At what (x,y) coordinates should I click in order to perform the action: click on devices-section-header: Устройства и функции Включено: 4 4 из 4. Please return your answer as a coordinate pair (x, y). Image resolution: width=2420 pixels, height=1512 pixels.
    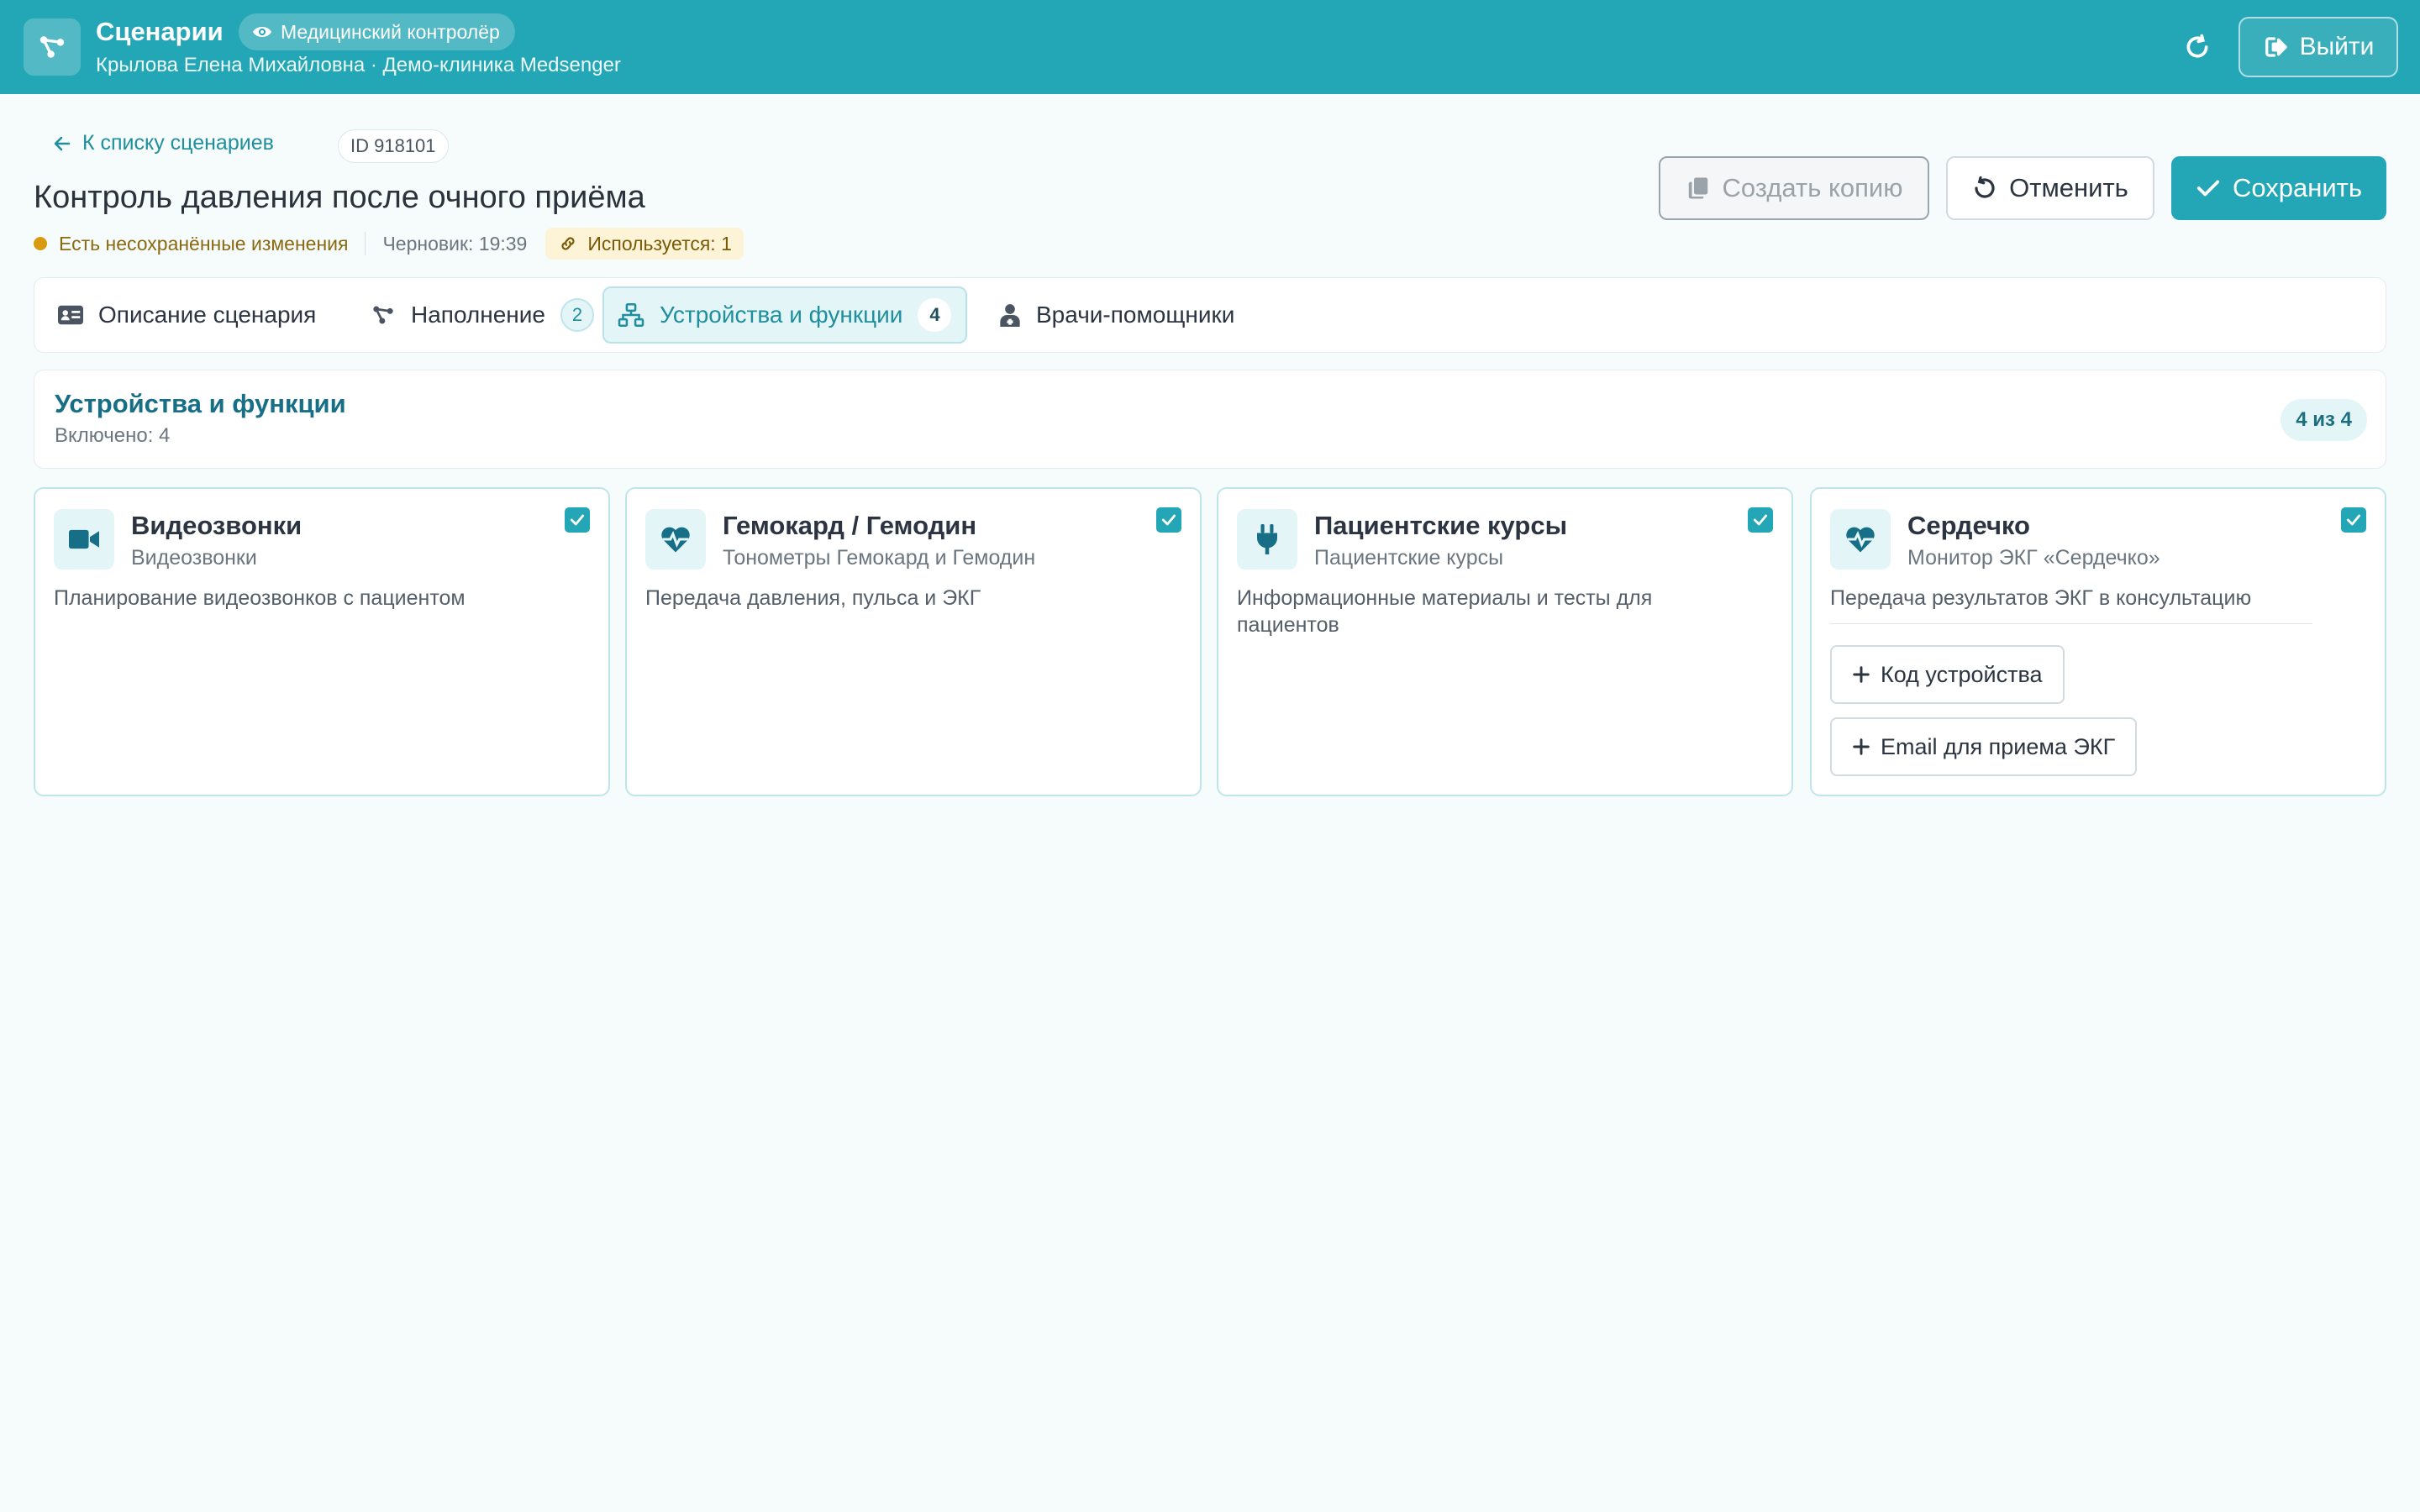
    Looking at the image, I should click on (1210, 419).